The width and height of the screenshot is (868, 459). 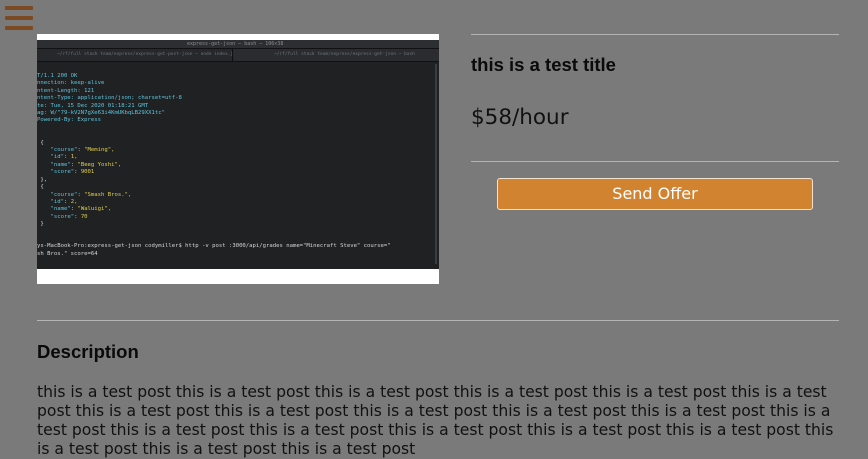 What do you see at coordinates (64, 201) in the screenshot?
I see `terminal-line: "id": 2,` at bounding box center [64, 201].